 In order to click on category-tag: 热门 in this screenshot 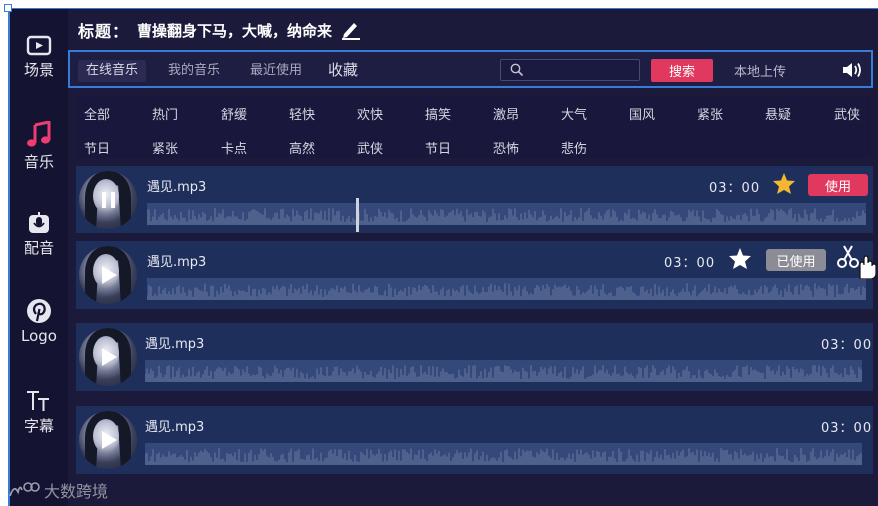, I will do `click(165, 113)`.